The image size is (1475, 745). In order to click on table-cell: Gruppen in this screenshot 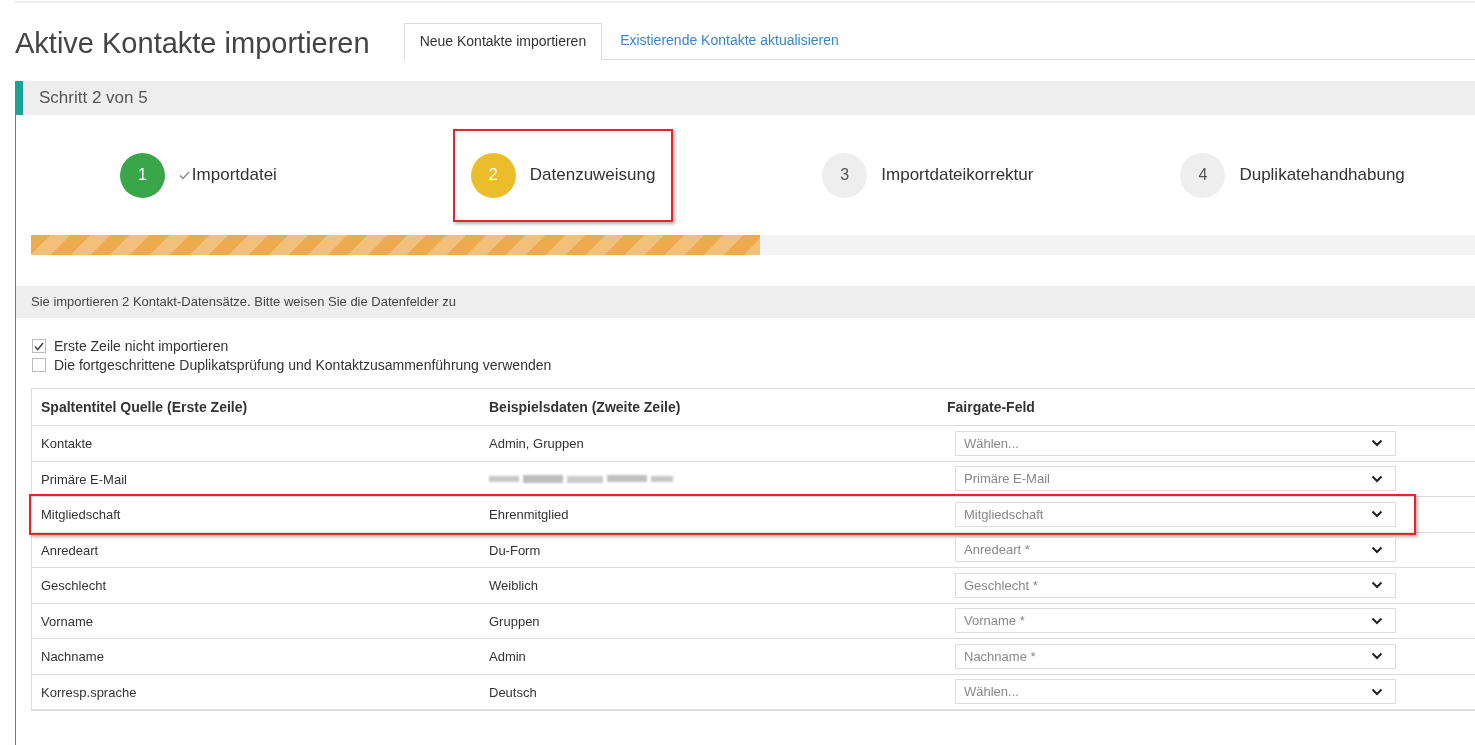, I will do `click(514, 621)`.